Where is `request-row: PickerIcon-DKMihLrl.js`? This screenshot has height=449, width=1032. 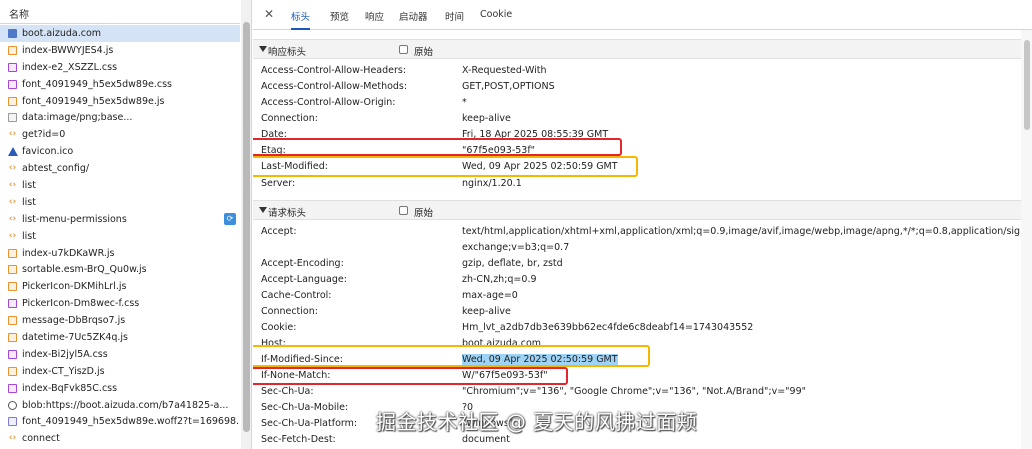 request-row: PickerIcon-DKMihLrl.js is located at coordinates (120, 286).